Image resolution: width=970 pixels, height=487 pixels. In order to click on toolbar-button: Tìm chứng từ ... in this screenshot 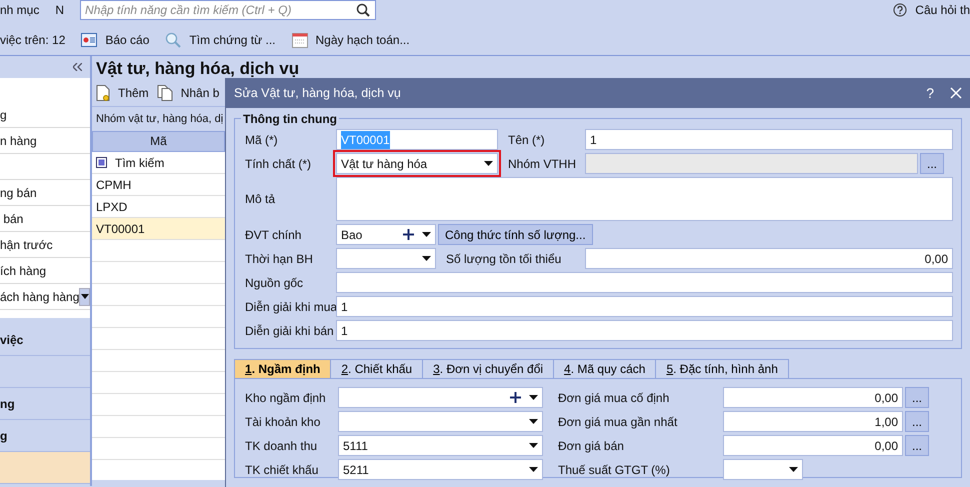, I will do `click(232, 39)`.